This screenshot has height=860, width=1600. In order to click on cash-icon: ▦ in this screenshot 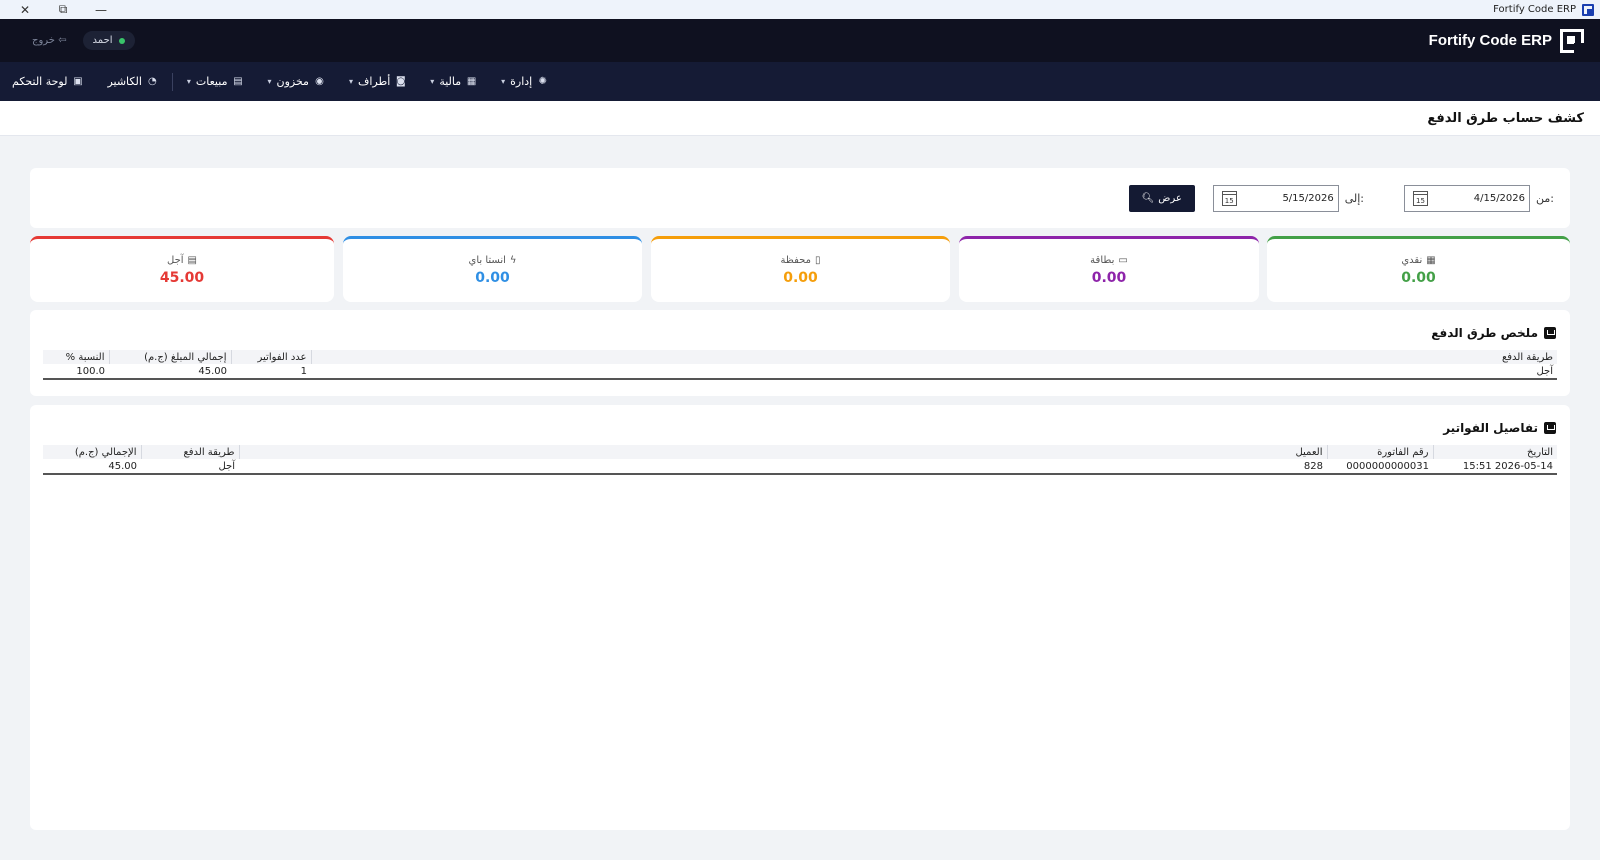, I will do `click(1431, 260)`.